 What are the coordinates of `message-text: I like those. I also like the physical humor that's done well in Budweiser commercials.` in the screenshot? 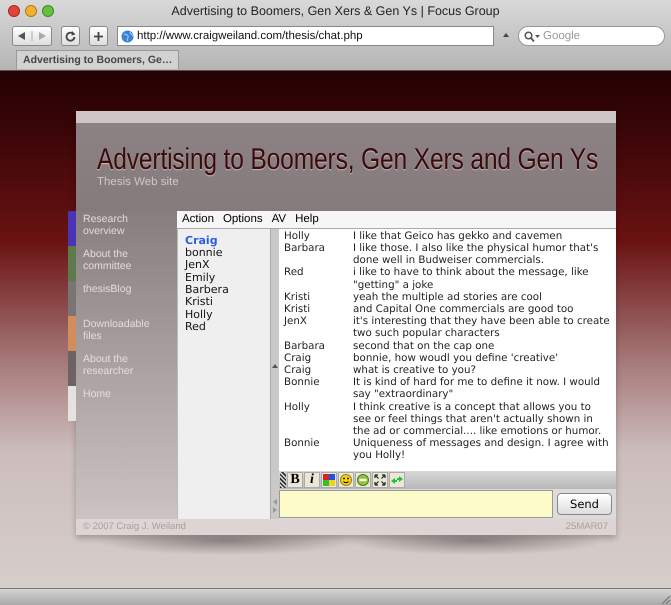 It's located at (476, 254).